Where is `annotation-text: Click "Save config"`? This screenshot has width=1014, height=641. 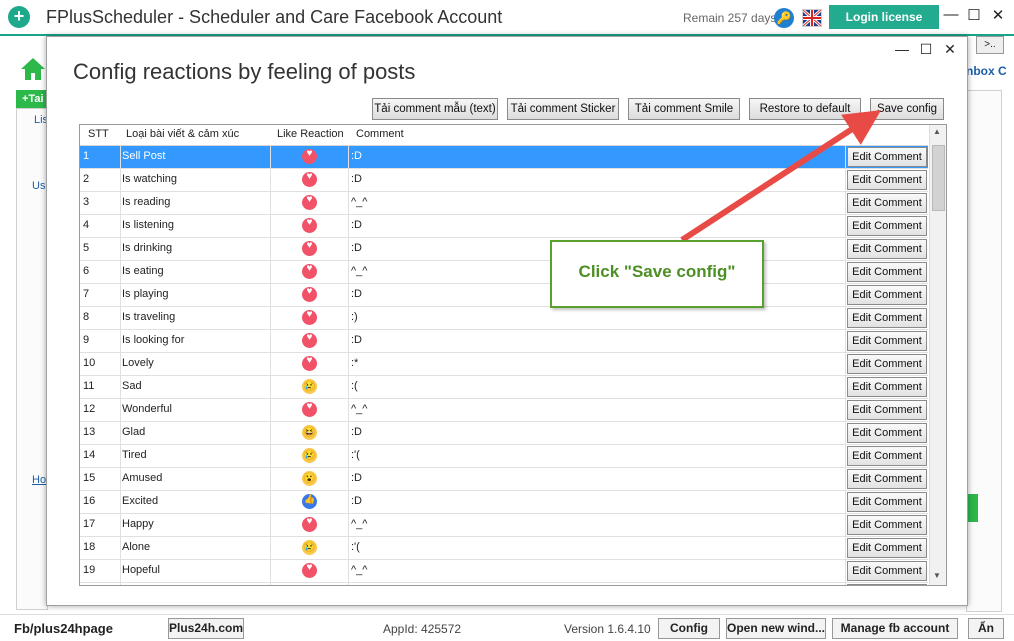 annotation-text: Click "Save config" is located at coordinates (657, 271).